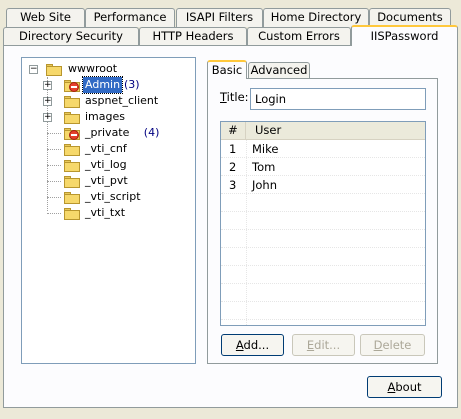 The width and height of the screenshot is (461, 419). Describe the element at coordinates (193, 36) in the screenshot. I see `tab-http-headers: HTTP Headers` at that location.